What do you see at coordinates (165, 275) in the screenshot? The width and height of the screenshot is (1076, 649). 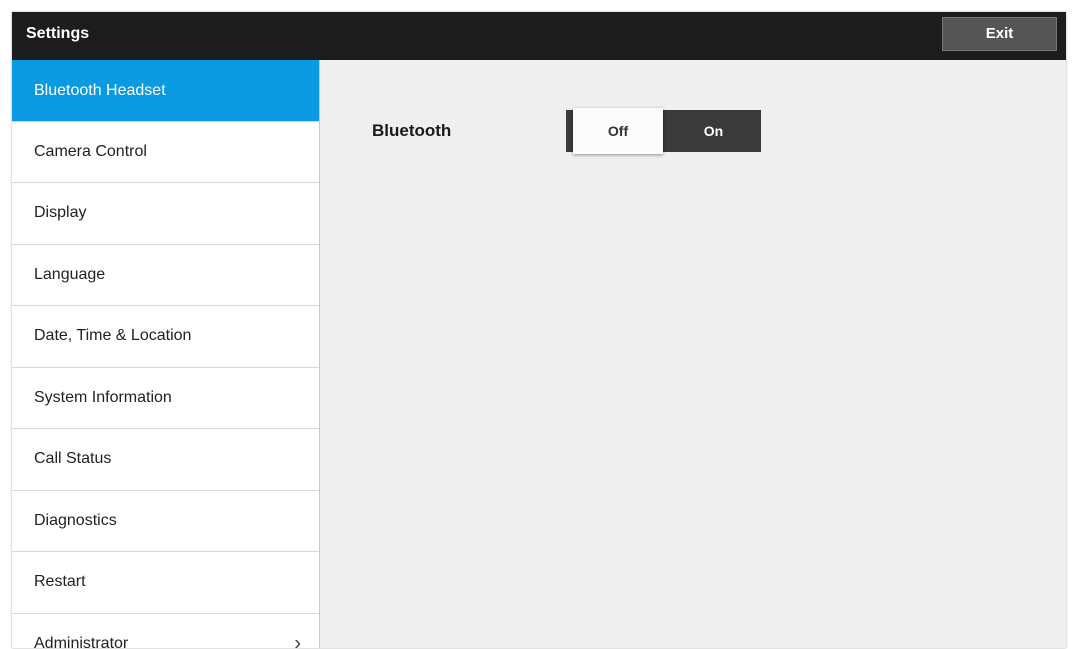 I see `sidebar-item-language: Language` at bounding box center [165, 275].